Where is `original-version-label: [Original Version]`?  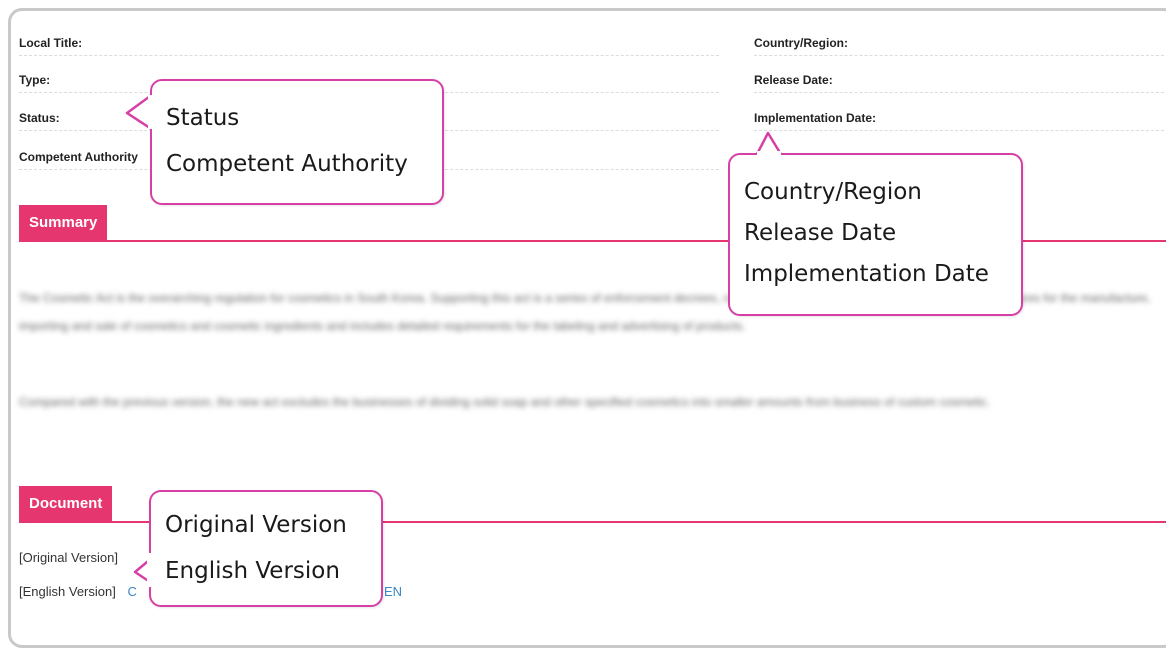
original-version-label: [Original Version] is located at coordinates (68, 557).